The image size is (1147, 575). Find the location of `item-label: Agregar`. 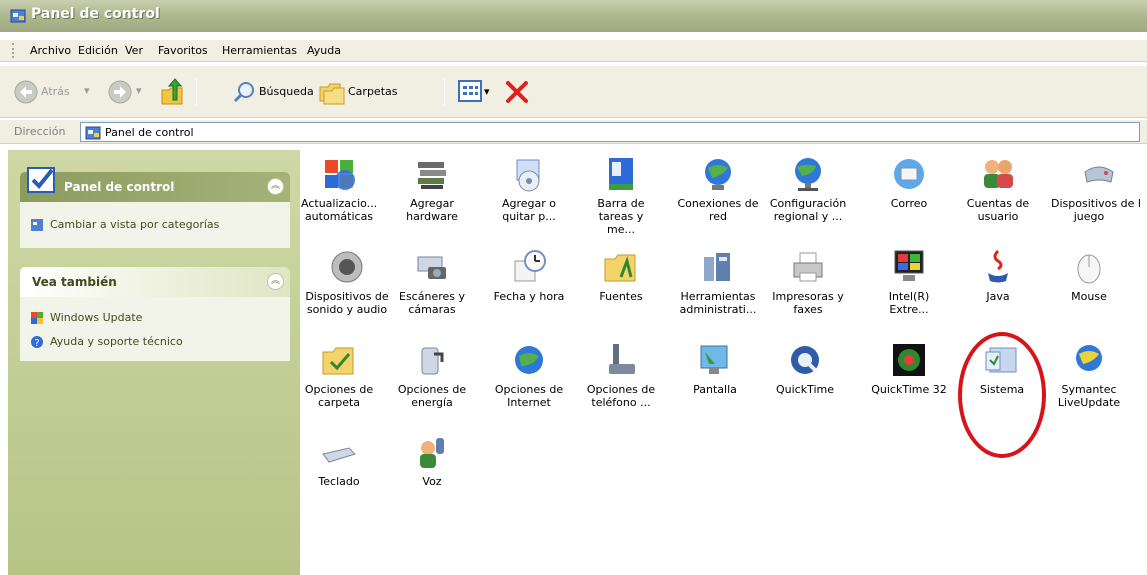

item-label: Agregar is located at coordinates (432, 203).